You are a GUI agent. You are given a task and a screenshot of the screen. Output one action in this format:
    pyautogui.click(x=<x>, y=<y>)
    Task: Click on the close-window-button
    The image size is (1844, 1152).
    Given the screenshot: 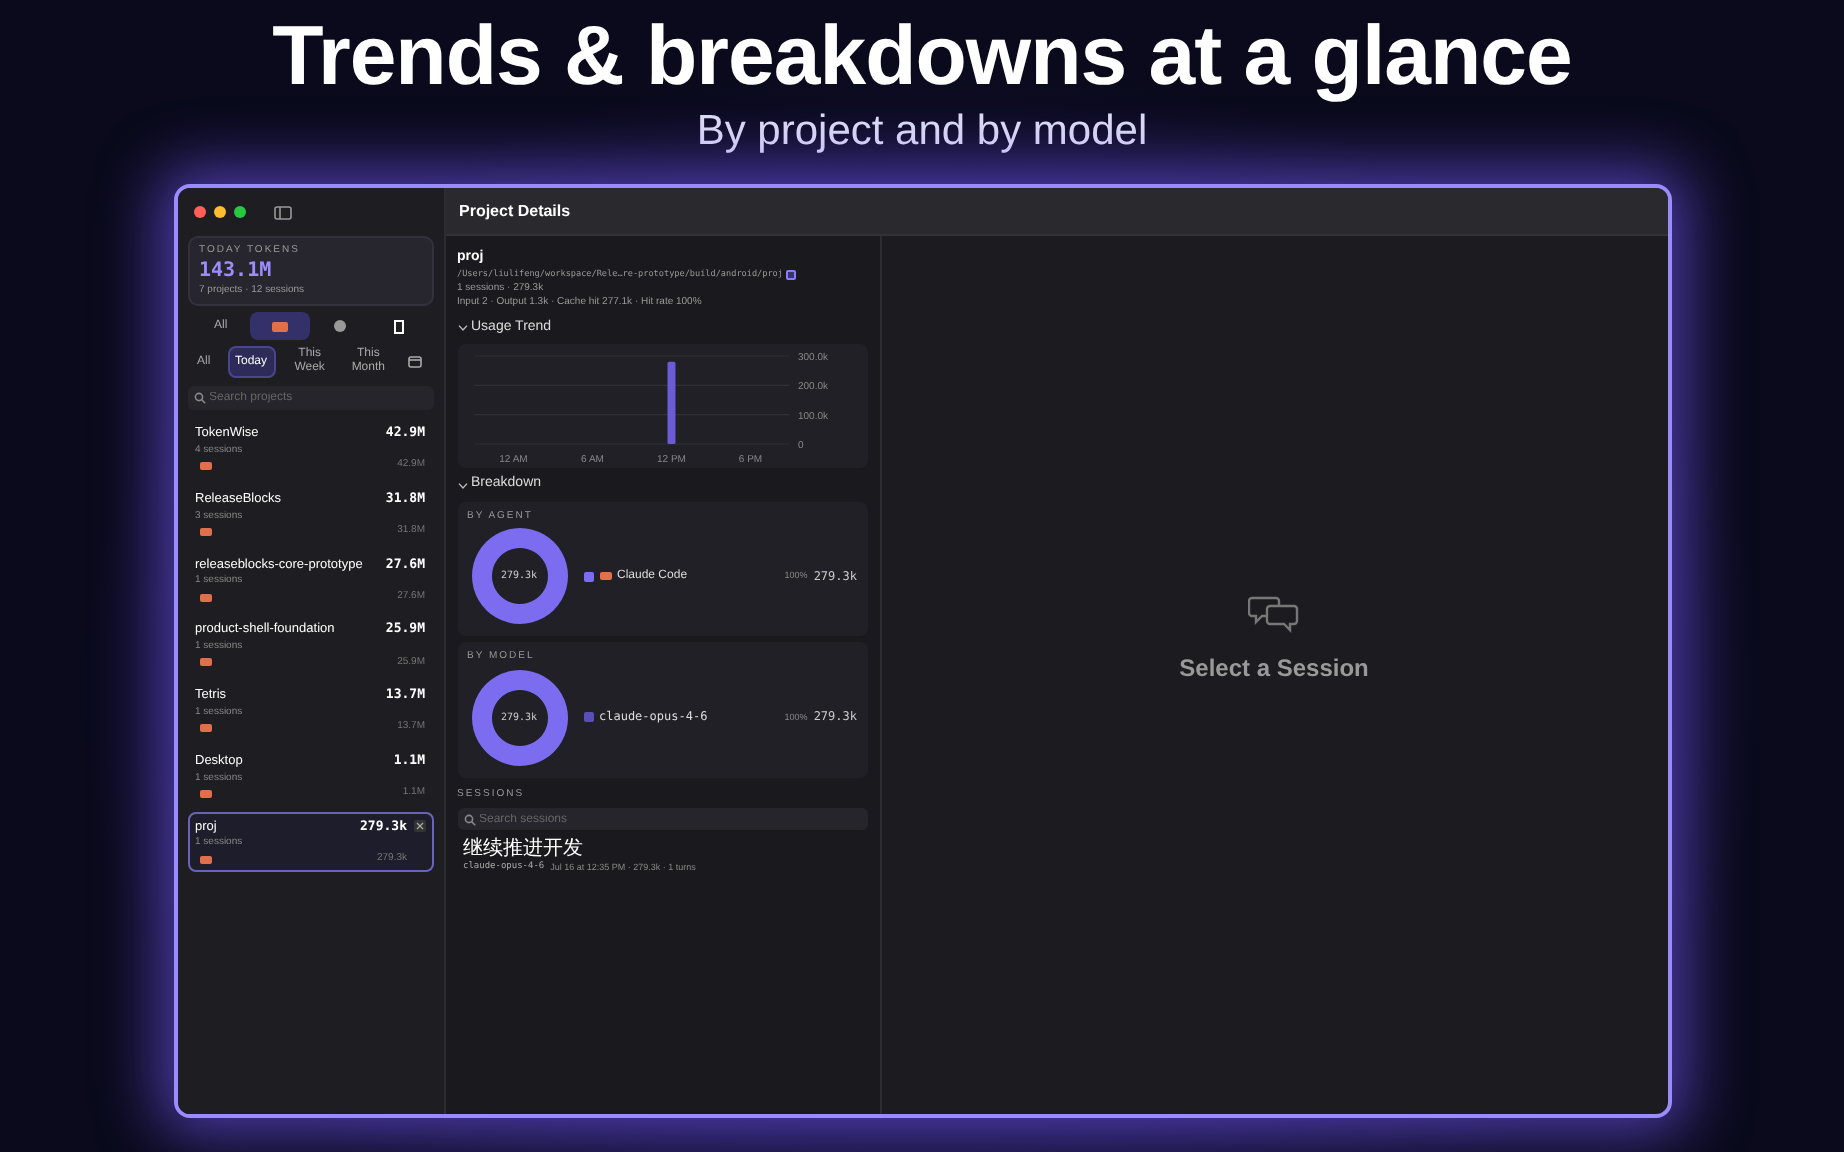 What is the action you would take?
    pyautogui.click(x=199, y=212)
    